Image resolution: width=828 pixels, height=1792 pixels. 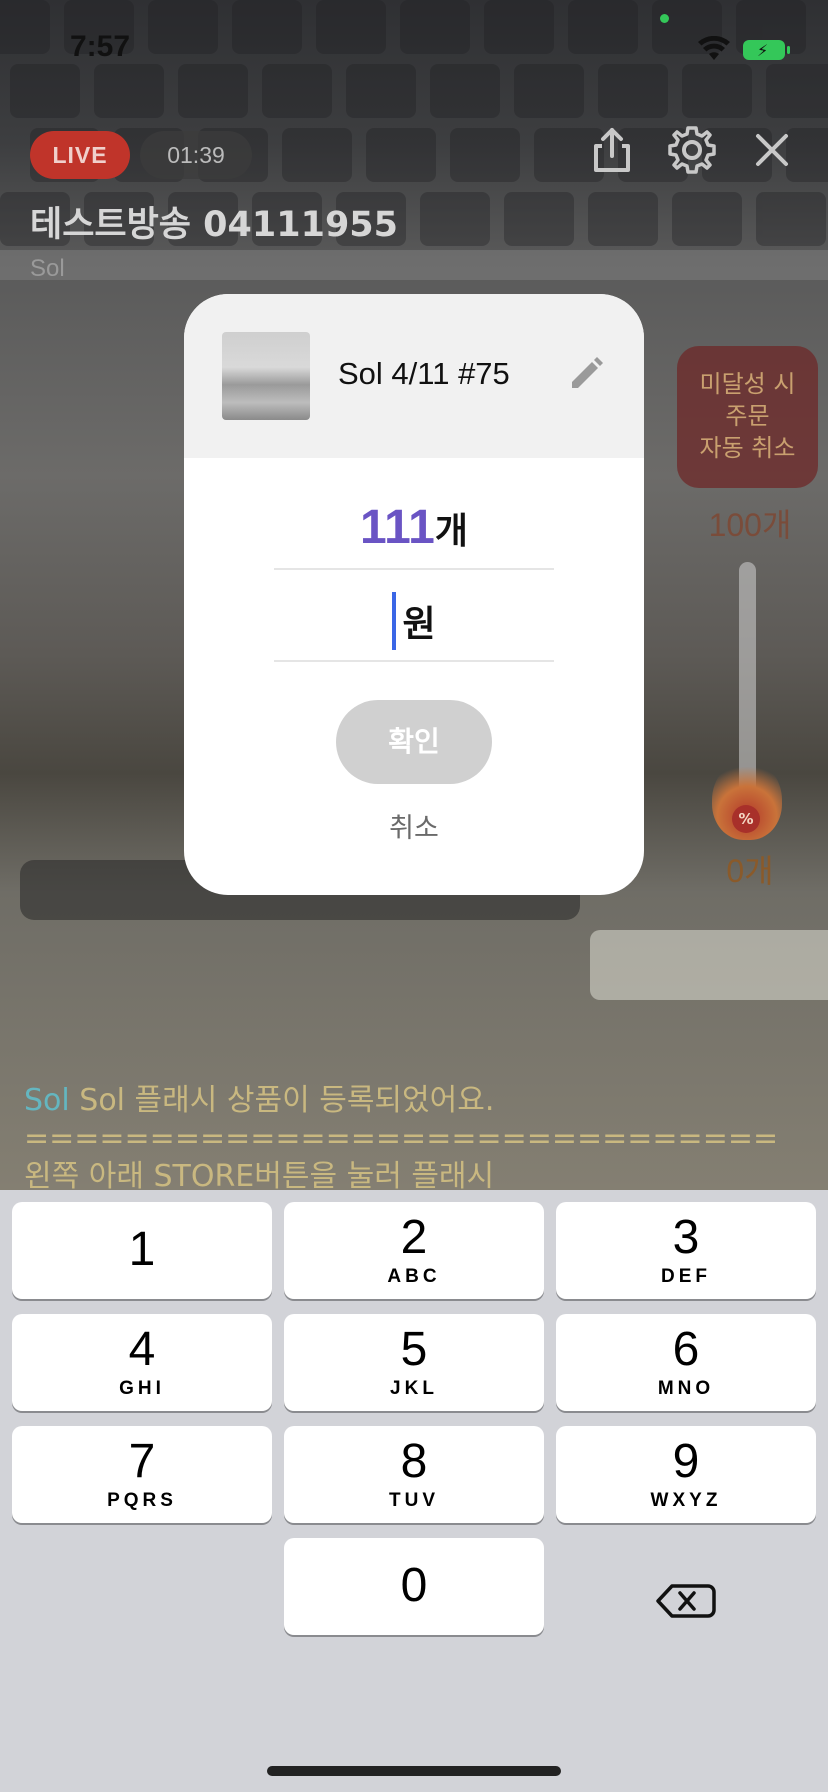 I want to click on stream-host: Sol, so click(x=47, y=268).